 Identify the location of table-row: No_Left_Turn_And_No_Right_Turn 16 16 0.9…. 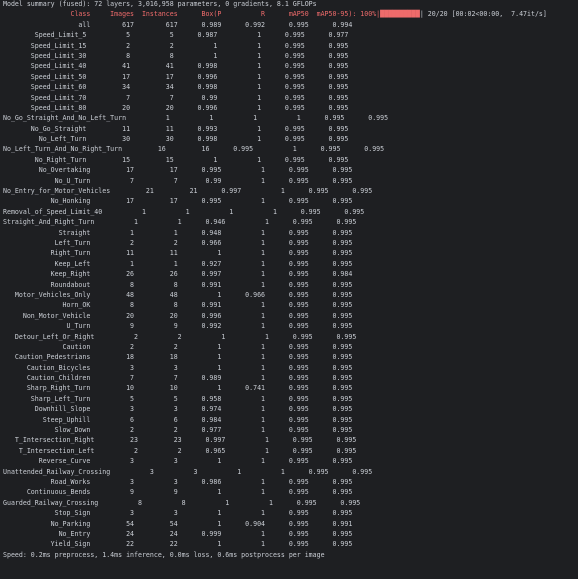
(194, 149).